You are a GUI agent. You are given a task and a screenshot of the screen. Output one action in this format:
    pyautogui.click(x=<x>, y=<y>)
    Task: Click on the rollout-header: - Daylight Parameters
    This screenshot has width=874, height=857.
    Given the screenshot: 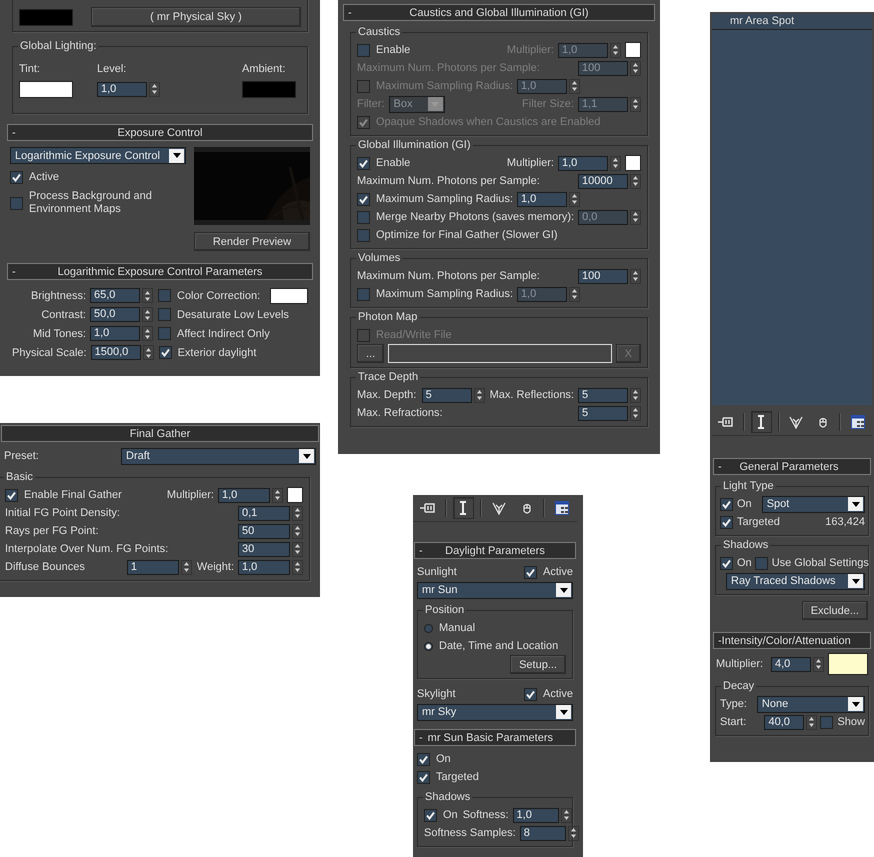 What is the action you would take?
    pyautogui.click(x=495, y=550)
    